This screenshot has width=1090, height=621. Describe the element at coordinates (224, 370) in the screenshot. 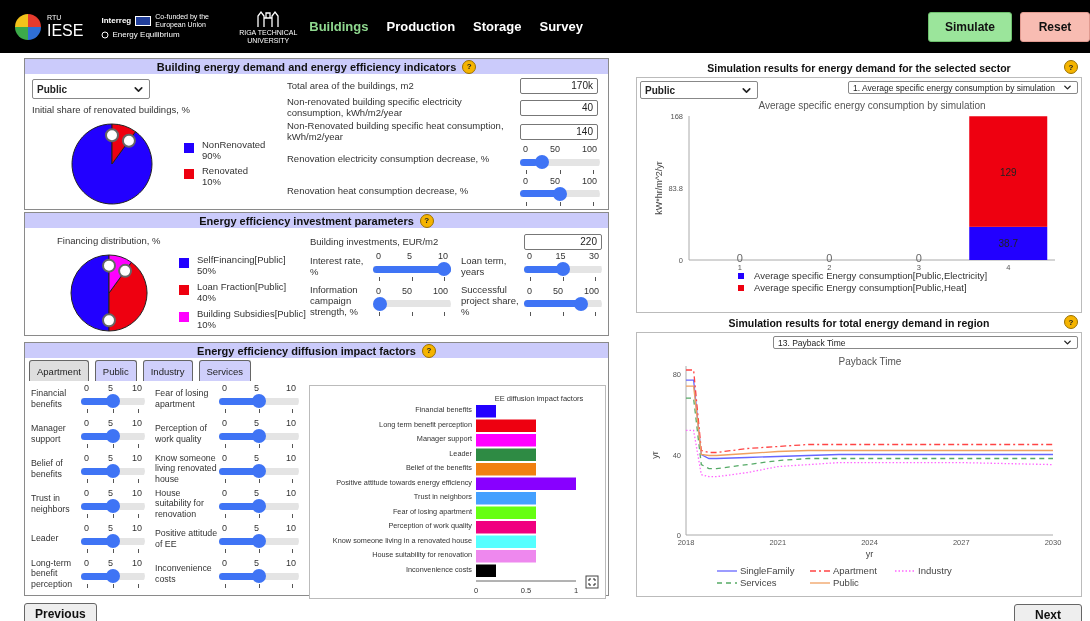

I see `sector-tab: Services` at that location.